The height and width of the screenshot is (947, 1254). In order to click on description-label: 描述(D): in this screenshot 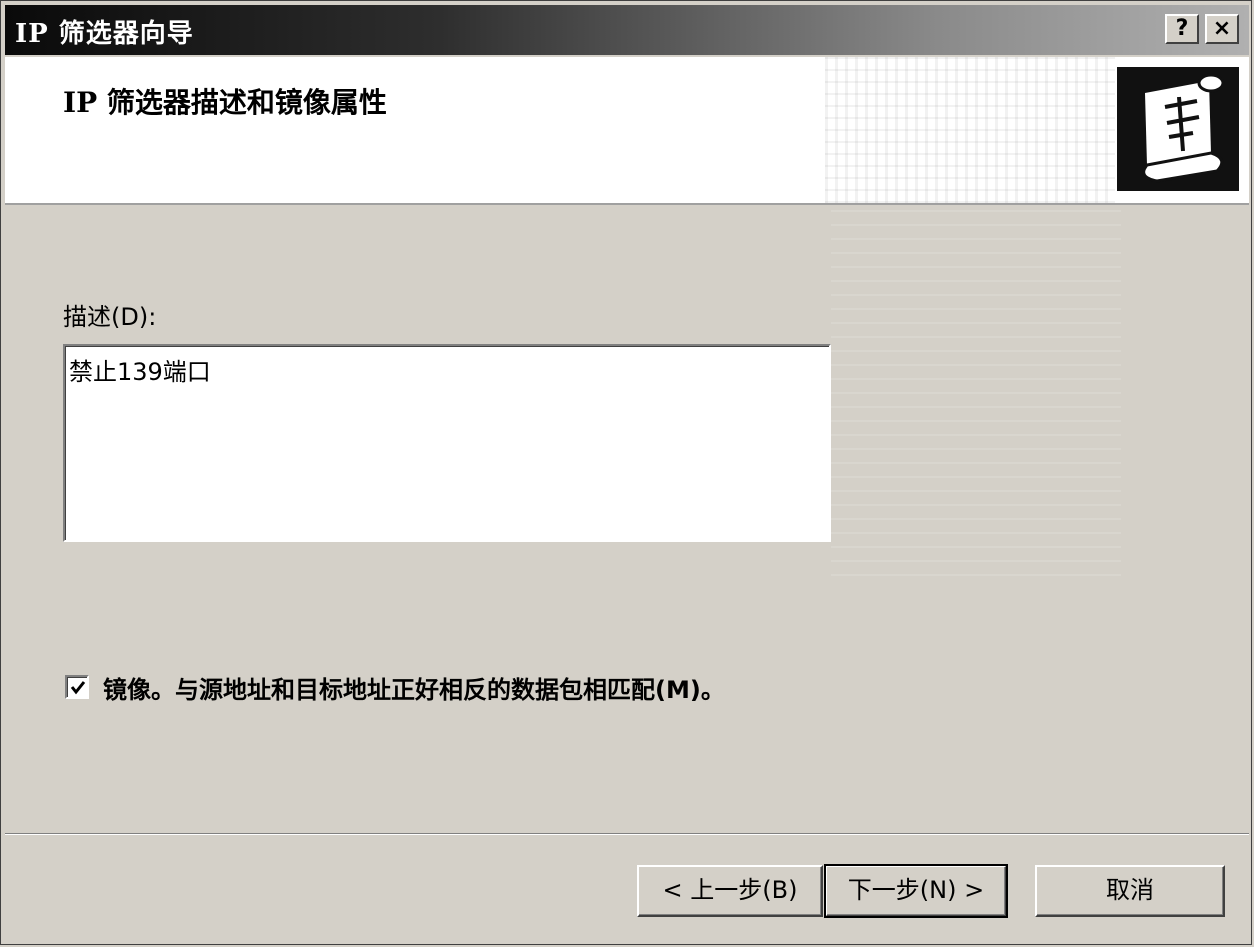, I will do `click(110, 317)`.